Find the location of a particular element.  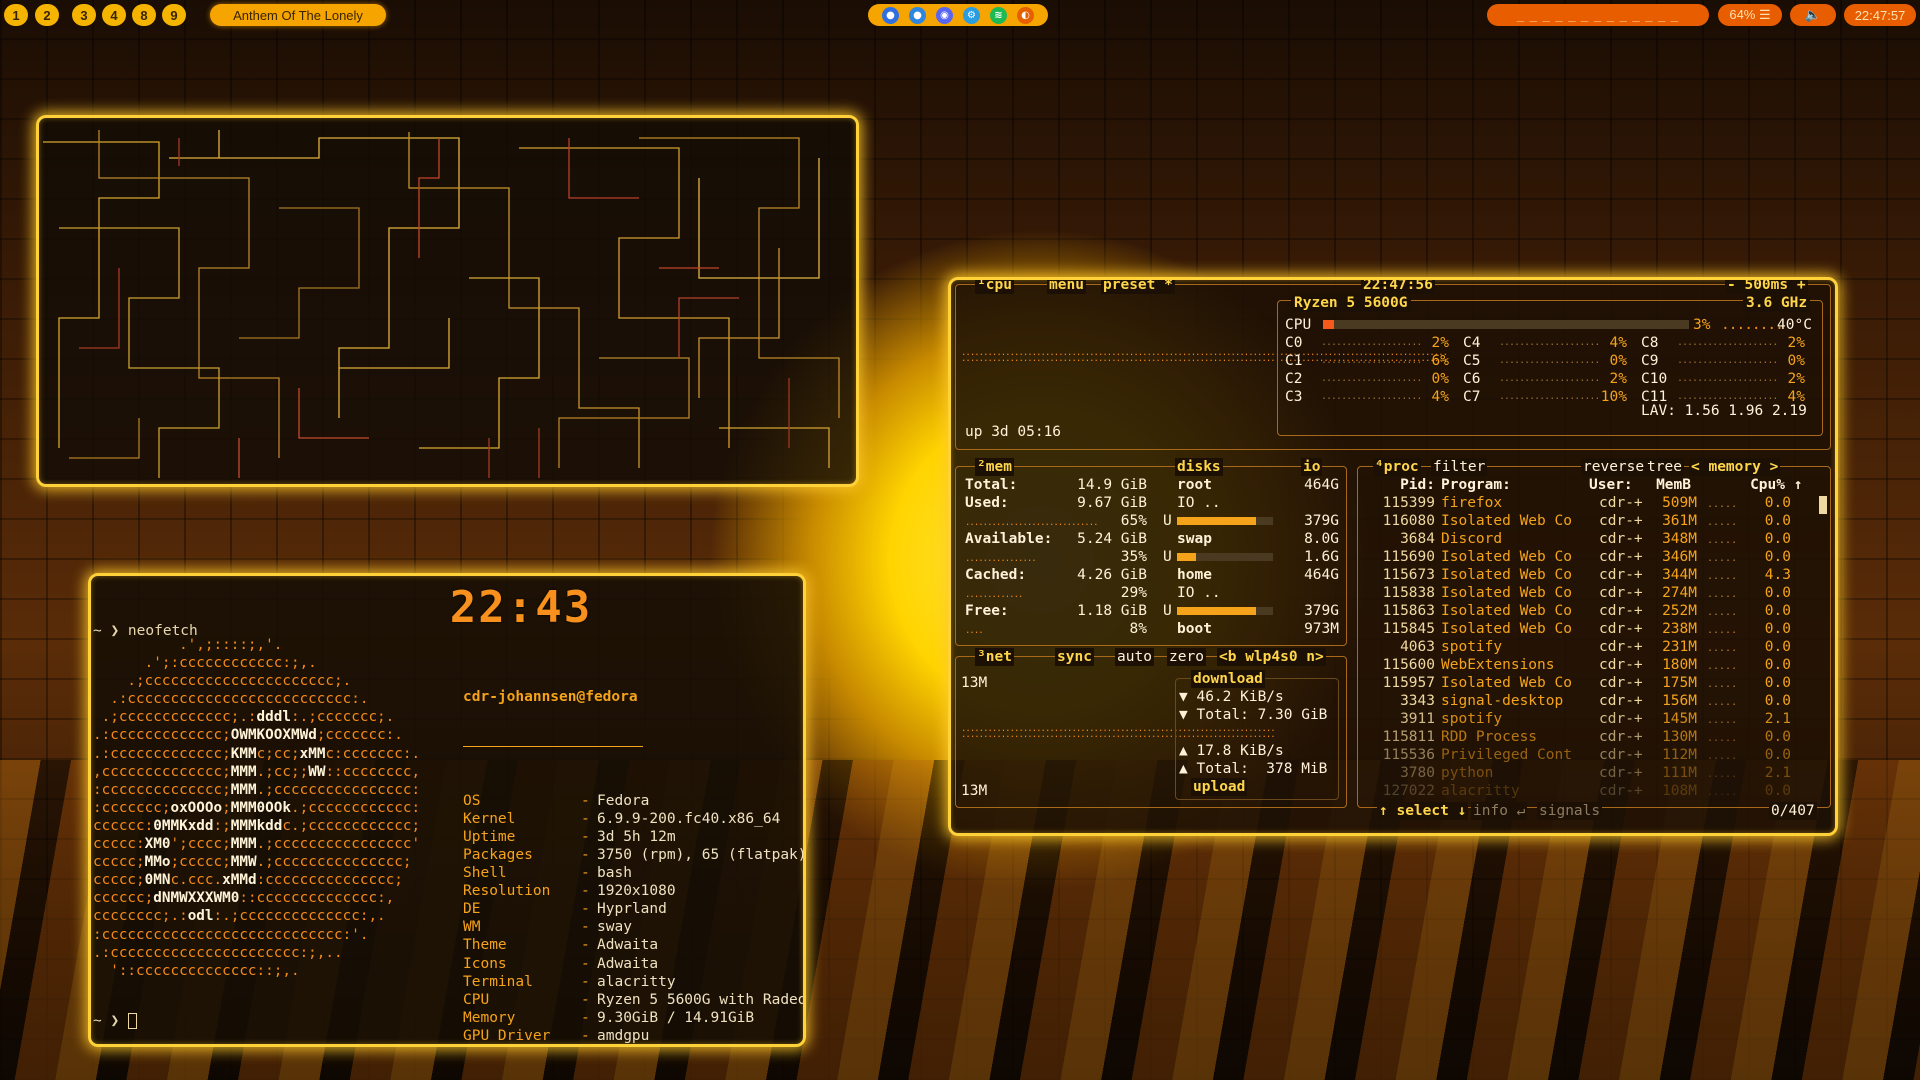

proc-signals: signals is located at coordinates (1570, 811).